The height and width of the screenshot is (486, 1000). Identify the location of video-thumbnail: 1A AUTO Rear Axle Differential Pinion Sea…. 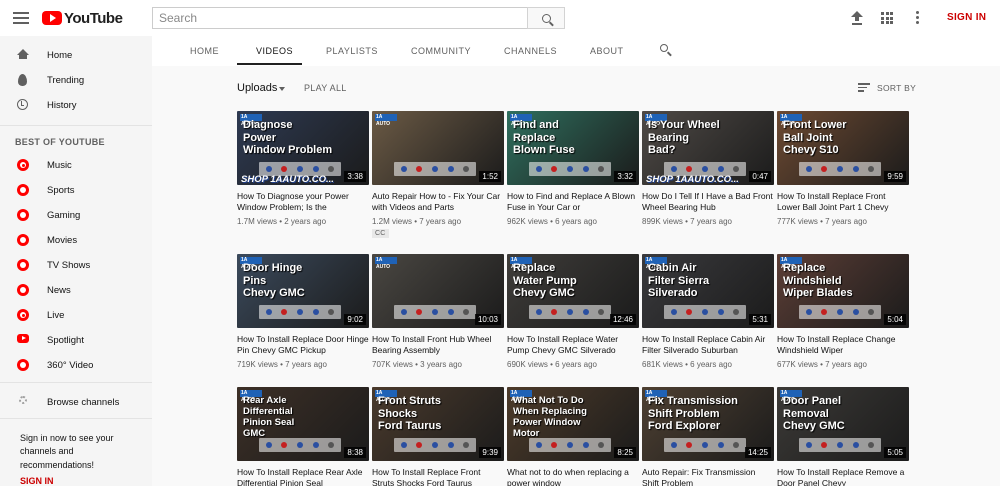
(303, 424).